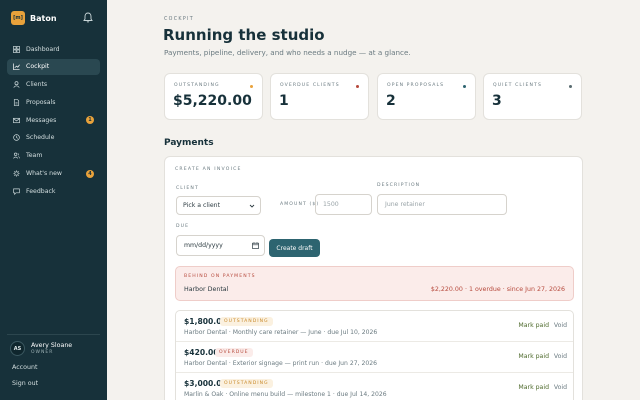 This screenshot has width=640, height=400. I want to click on stat-value: 3, so click(497, 101).